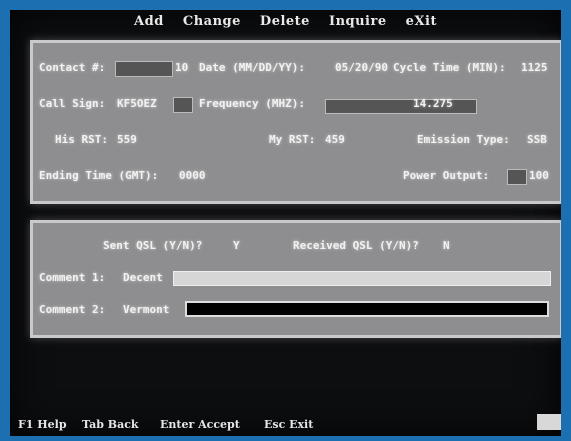  What do you see at coordinates (252, 103) in the screenshot?
I see `frequency-label: Frequency (MHZ):` at bounding box center [252, 103].